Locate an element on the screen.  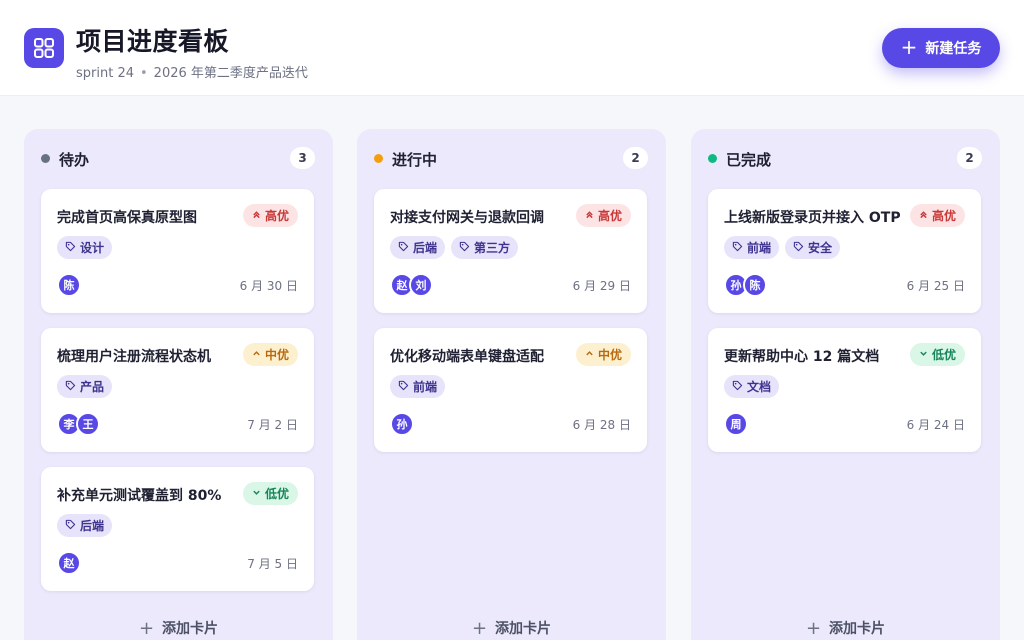
tag-chip: 第三方 is located at coordinates (485, 247).